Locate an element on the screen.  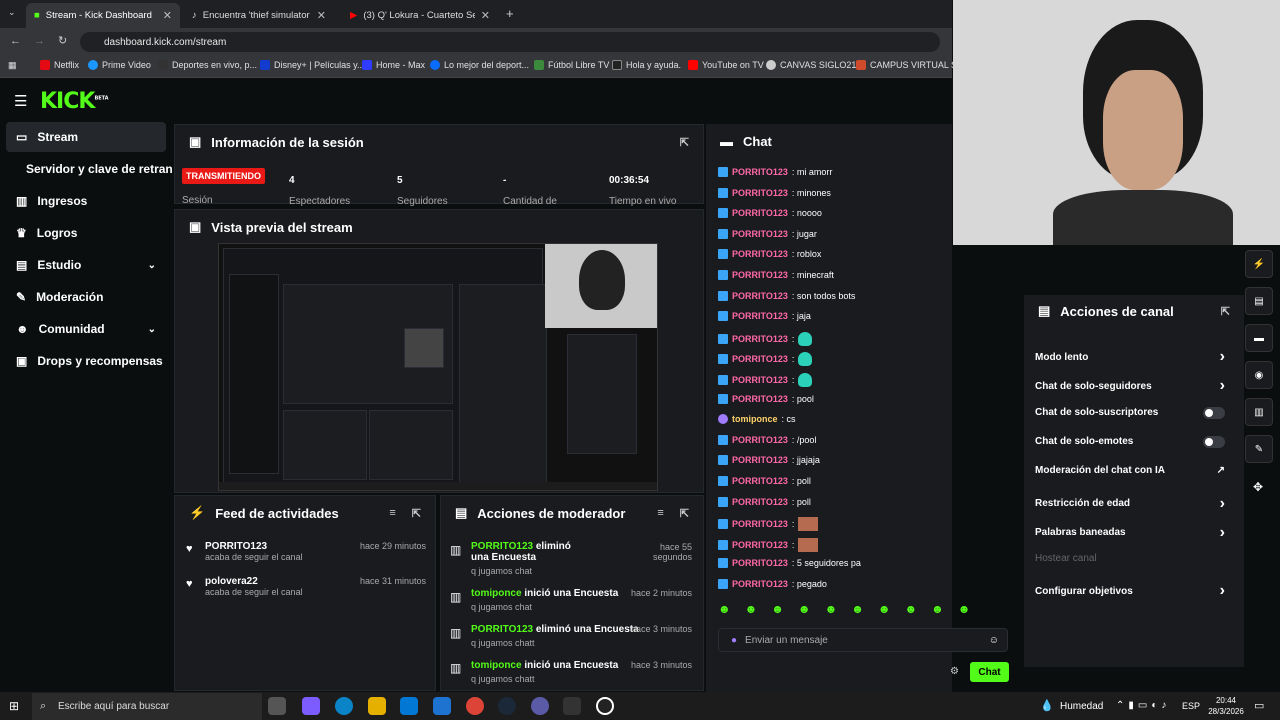
list-icon: ▤ is located at coordinates (1259, 301).